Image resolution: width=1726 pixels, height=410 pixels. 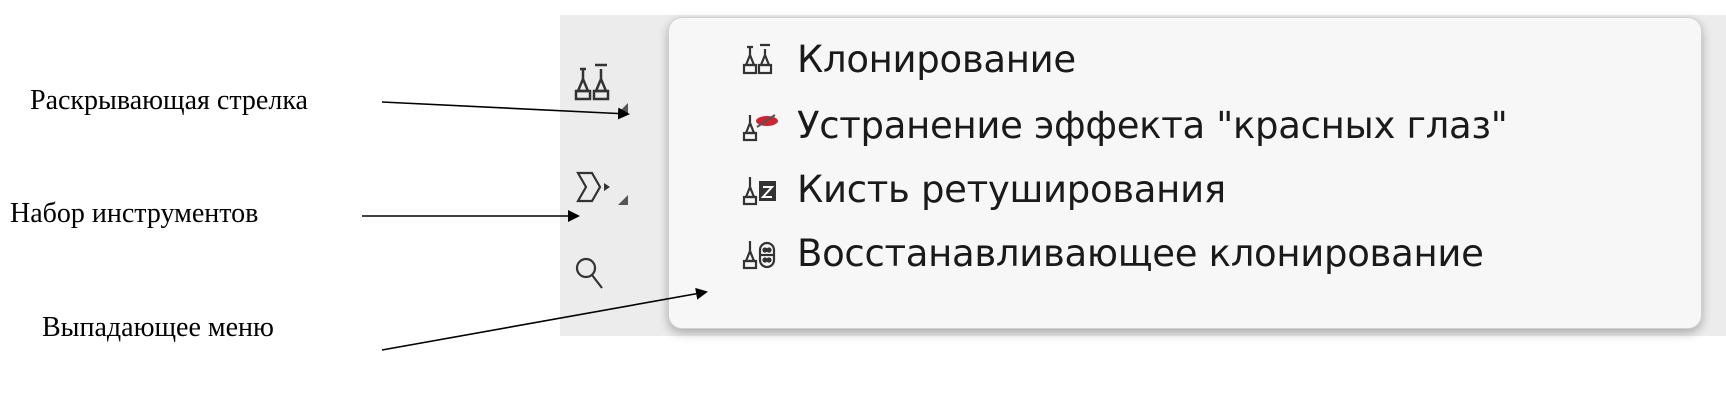 What do you see at coordinates (134, 213) in the screenshot?
I see `annotation-tool-set: Набор инструментов` at bounding box center [134, 213].